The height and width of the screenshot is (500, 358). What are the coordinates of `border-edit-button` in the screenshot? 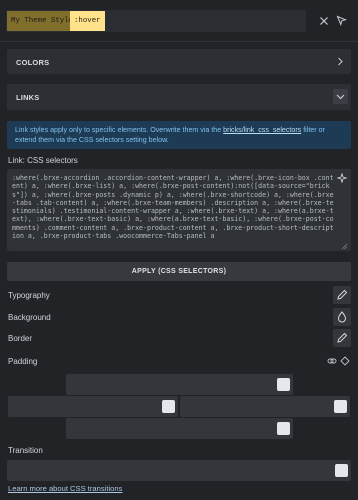 It's located at (342, 338).